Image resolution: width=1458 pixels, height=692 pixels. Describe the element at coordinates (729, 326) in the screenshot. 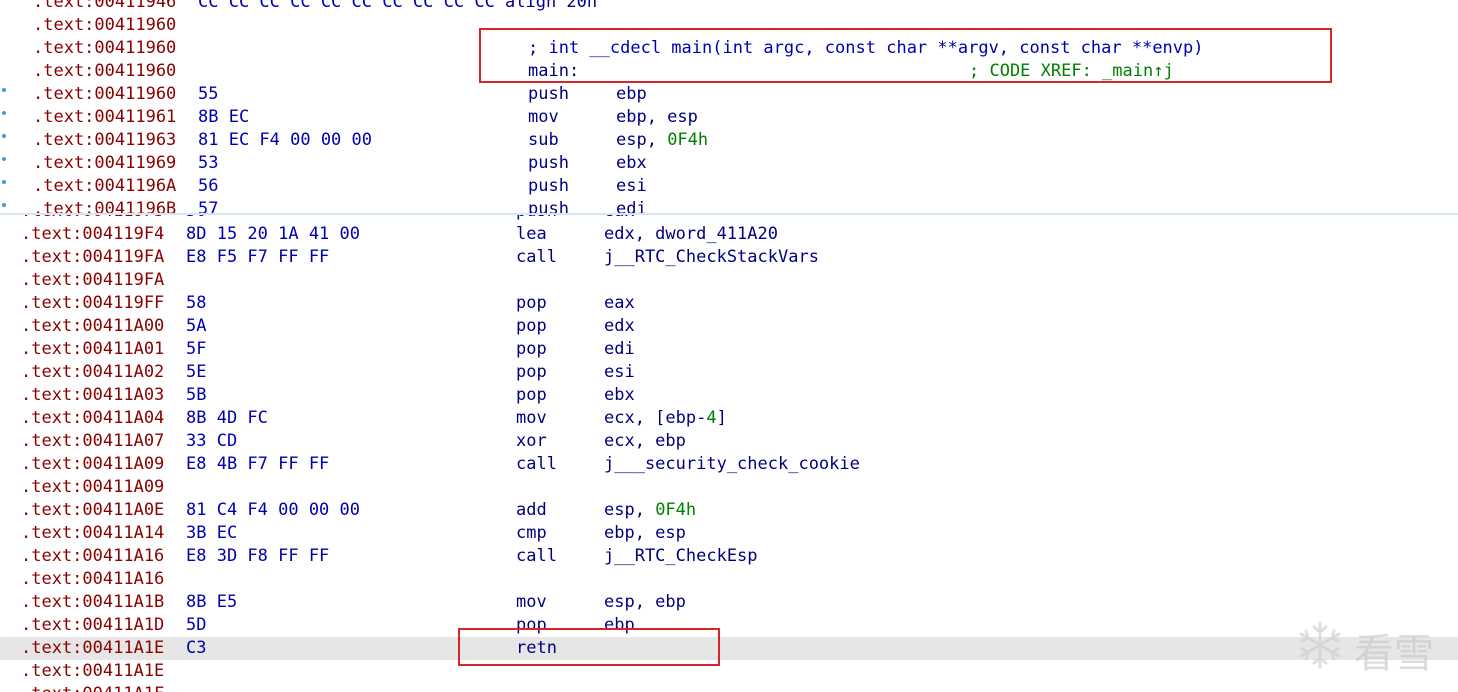

I see `disasm-line: .text:00411A00 5A pop edx` at that location.